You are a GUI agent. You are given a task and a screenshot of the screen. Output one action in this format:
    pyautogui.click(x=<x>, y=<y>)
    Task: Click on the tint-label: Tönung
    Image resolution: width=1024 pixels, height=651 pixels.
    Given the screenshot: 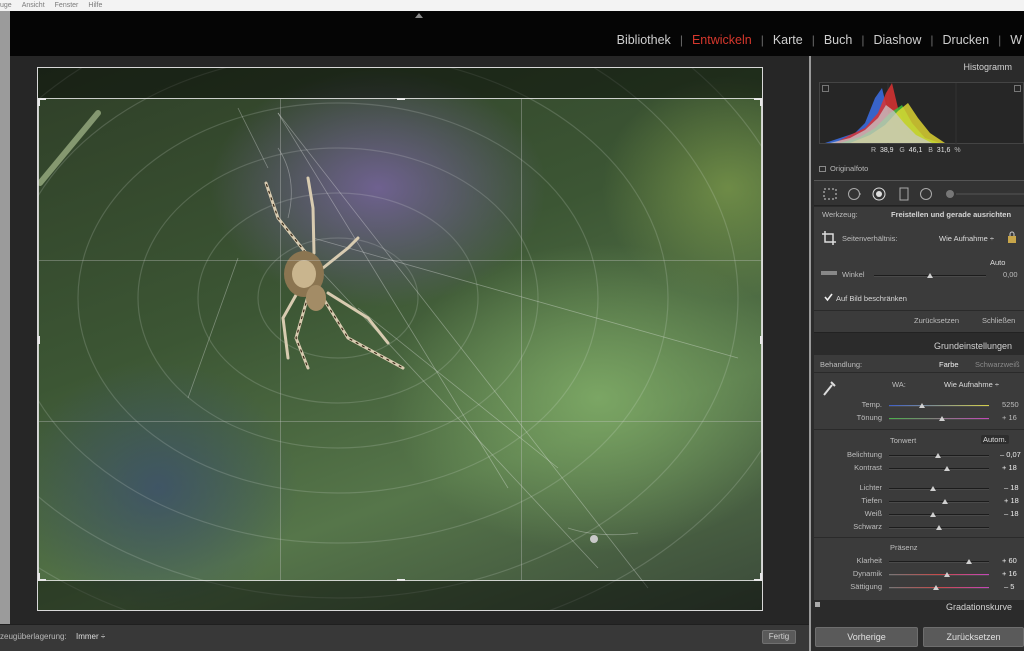 What is the action you would take?
    pyautogui.click(x=869, y=417)
    